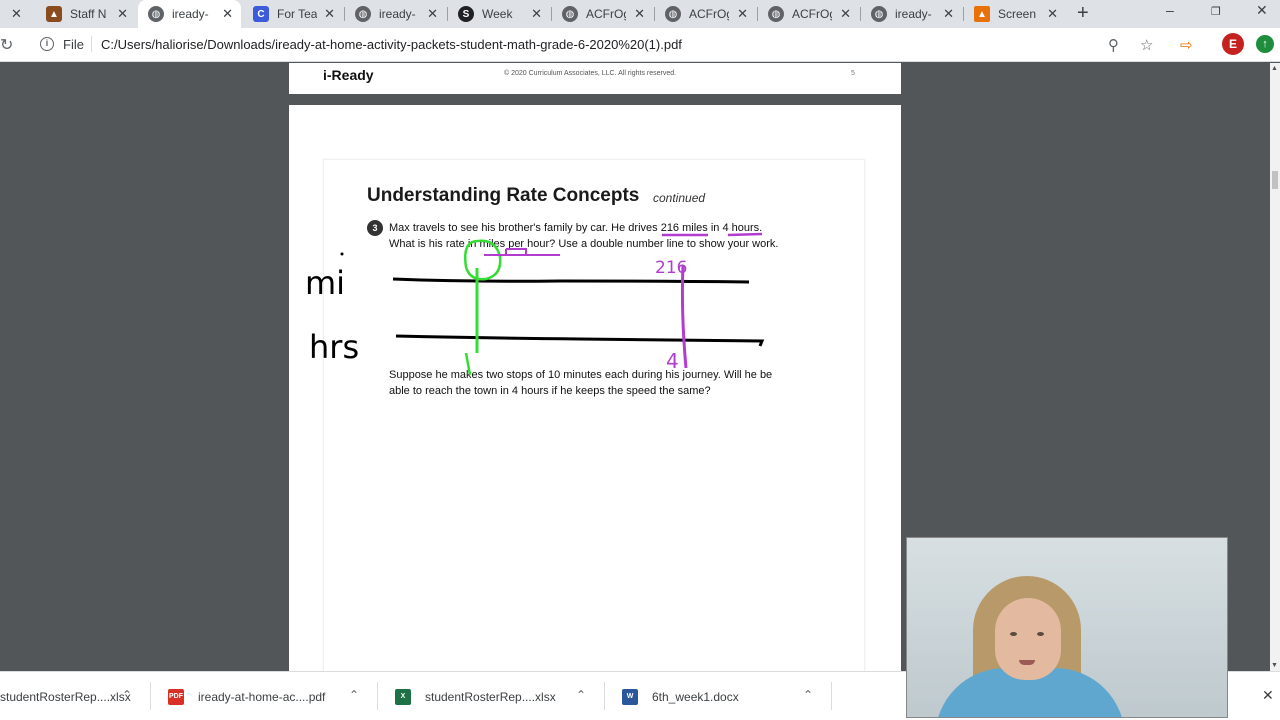  Describe the element at coordinates (503, 195) in the screenshot. I see `page-heading: Understanding Rate Concepts` at that location.